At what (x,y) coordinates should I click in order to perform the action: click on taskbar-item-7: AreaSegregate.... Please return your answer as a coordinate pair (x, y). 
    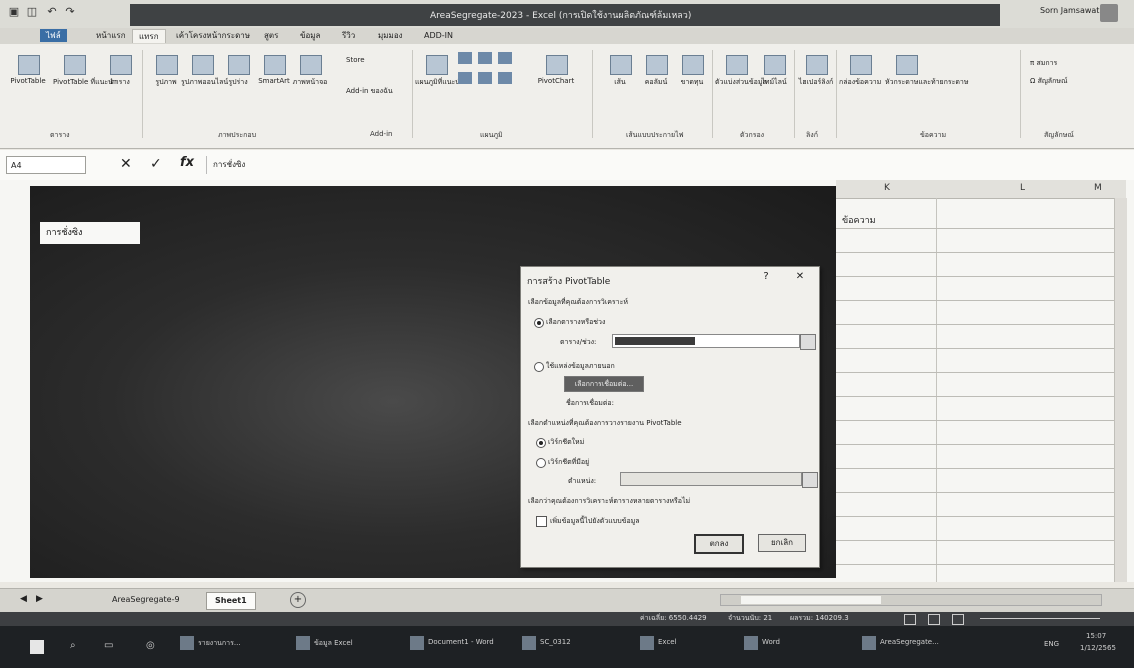
    Looking at the image, I should click on (909, 642).